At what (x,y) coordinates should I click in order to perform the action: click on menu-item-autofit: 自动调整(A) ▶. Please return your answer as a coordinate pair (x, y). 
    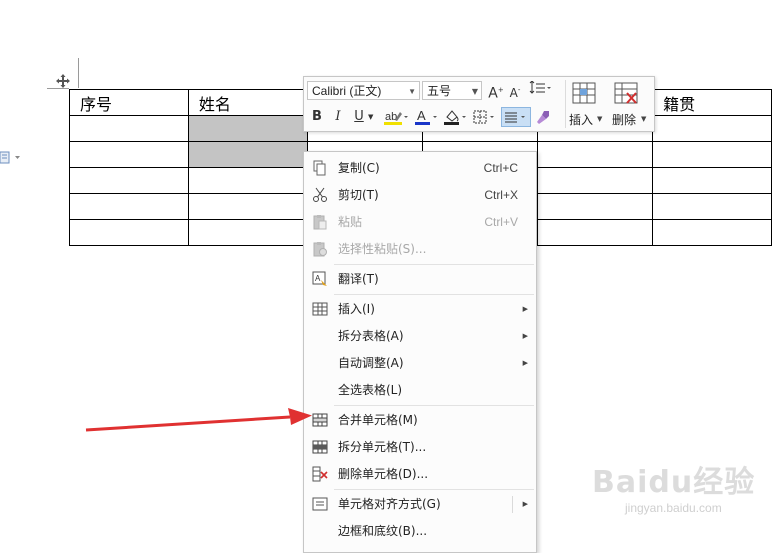
    Looking at the image, I should click on (420, 363).